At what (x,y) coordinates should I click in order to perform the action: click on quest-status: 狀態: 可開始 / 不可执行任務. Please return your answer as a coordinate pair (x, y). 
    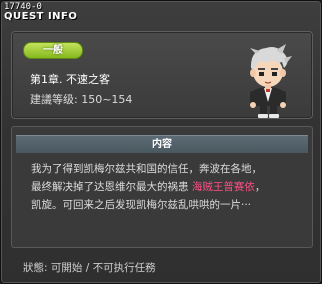
    Looking at the image, I should click on (89, 268).